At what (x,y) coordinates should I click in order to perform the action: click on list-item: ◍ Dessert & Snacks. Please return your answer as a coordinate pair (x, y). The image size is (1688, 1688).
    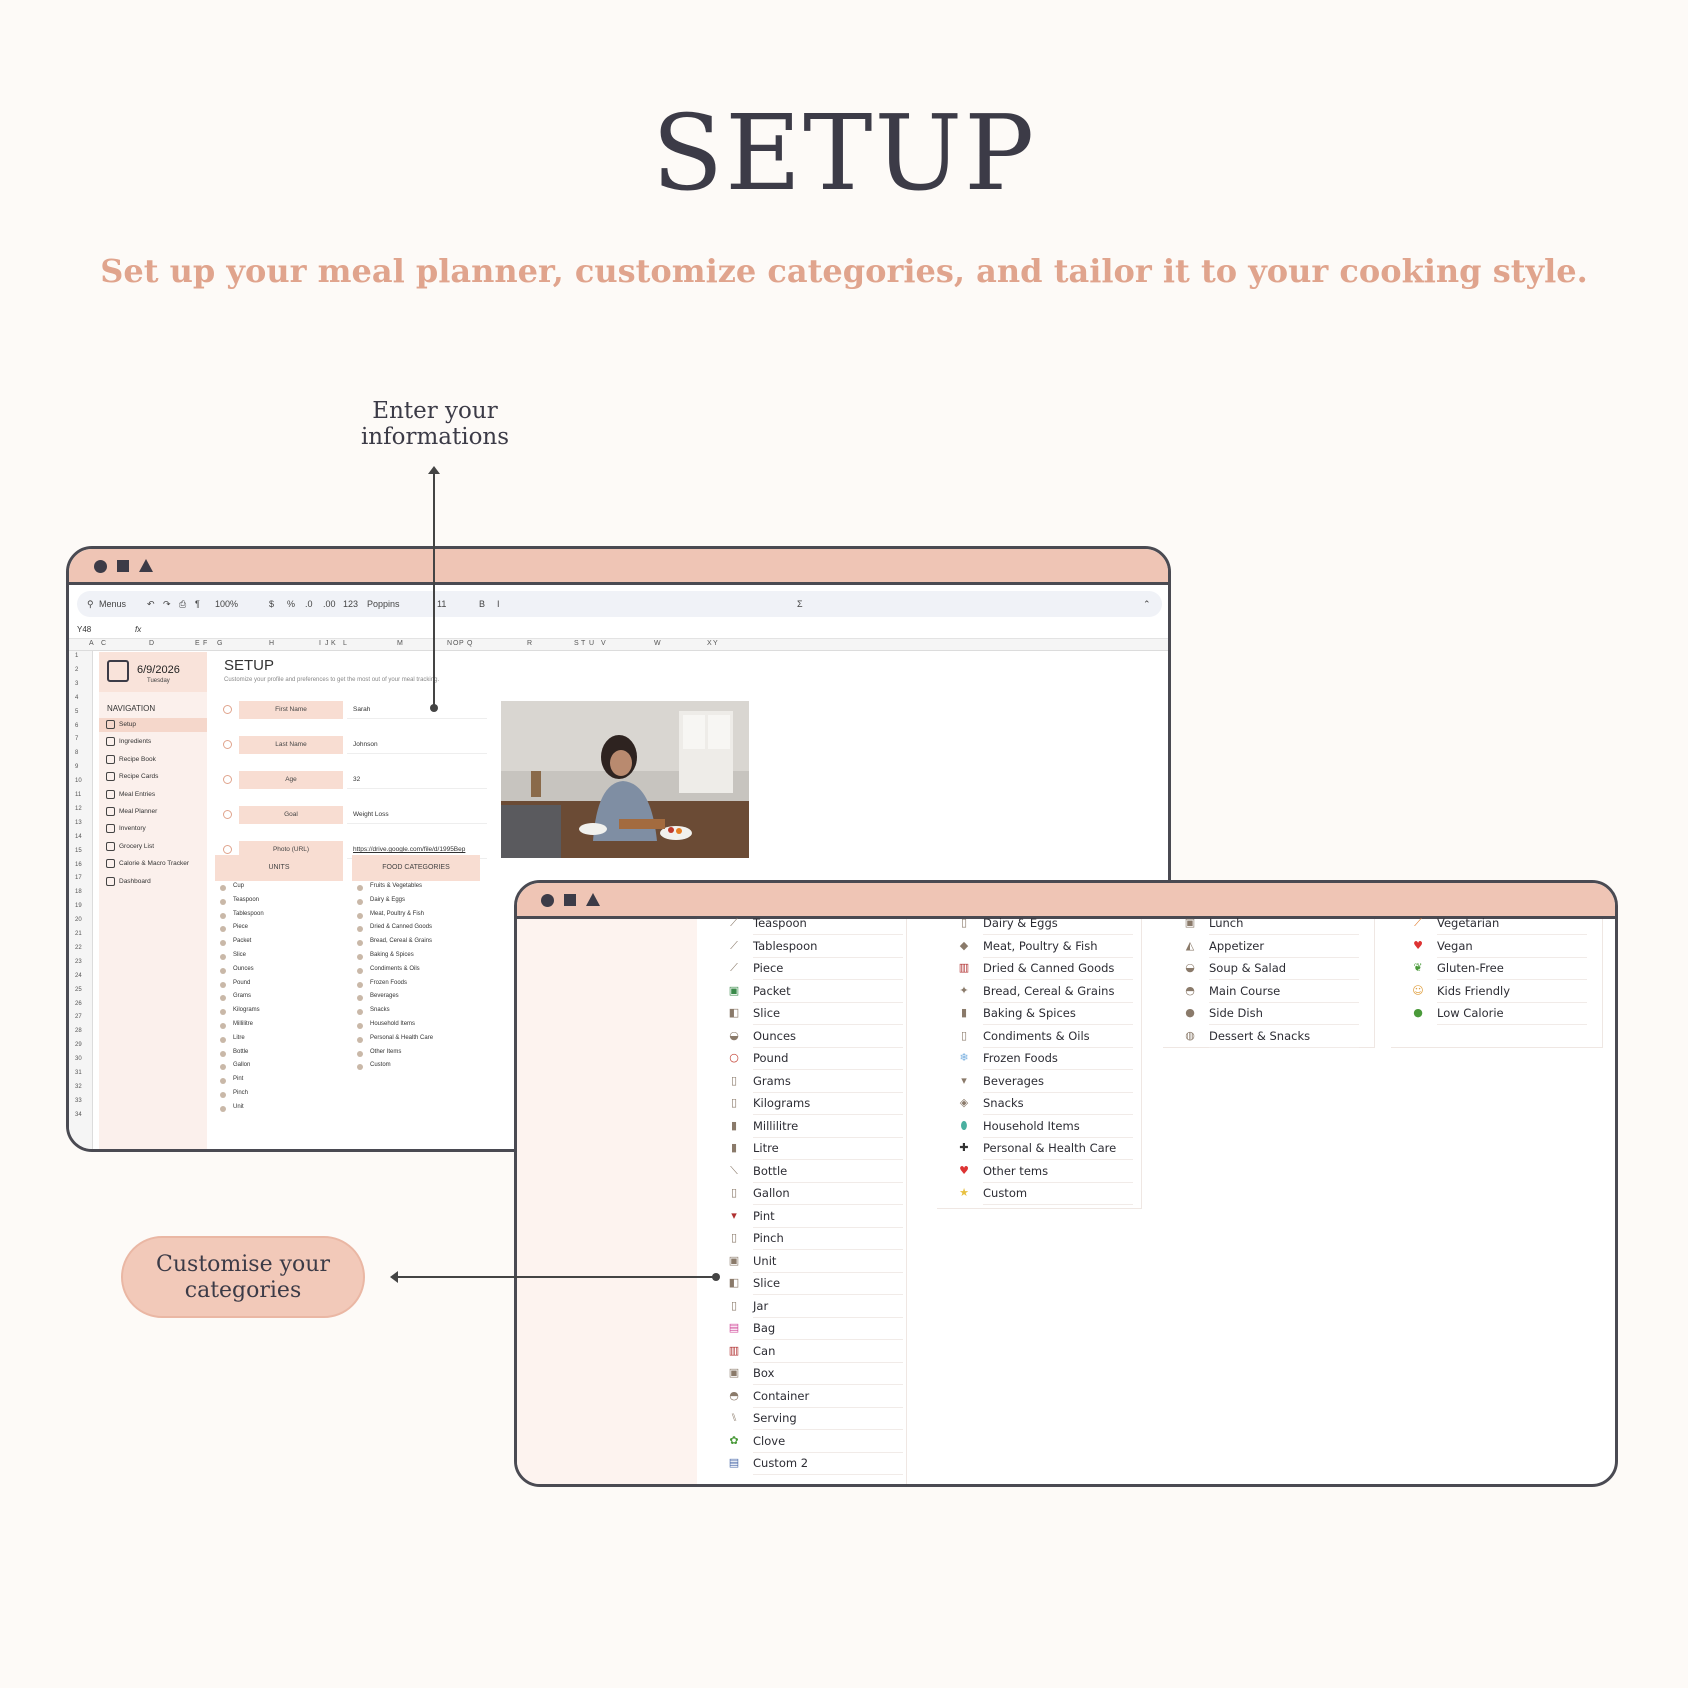
    Looking at the image, I should click on (1271, 1037).